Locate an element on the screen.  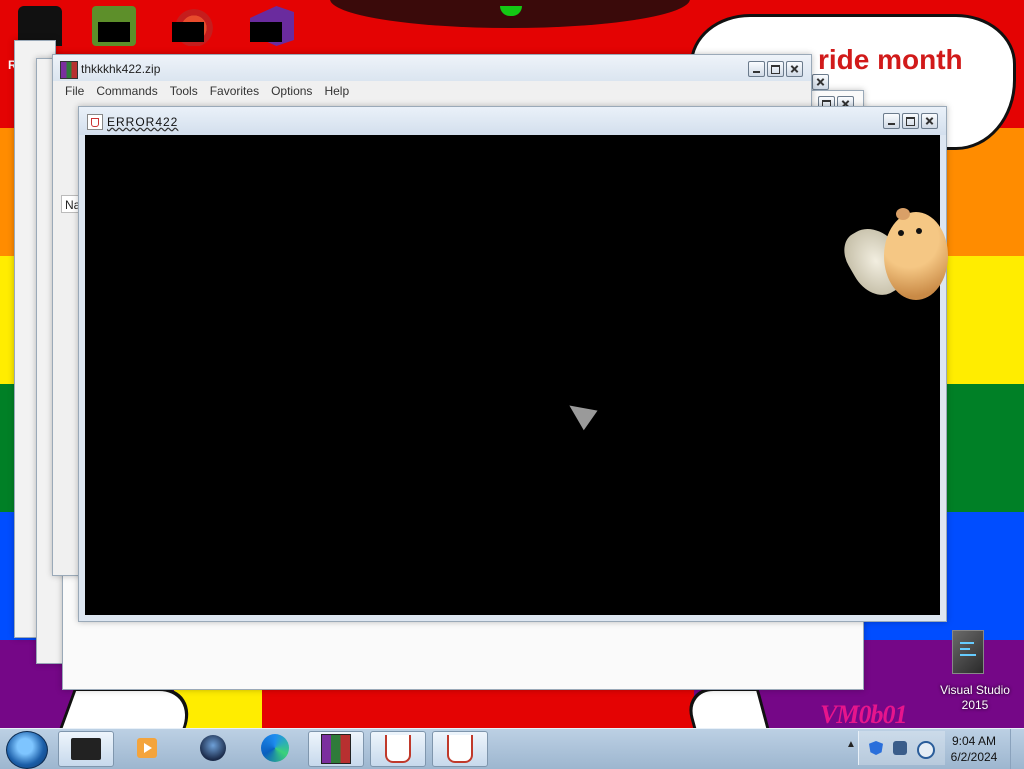
menu-commands: Commands is located at coordinates (126, 91).